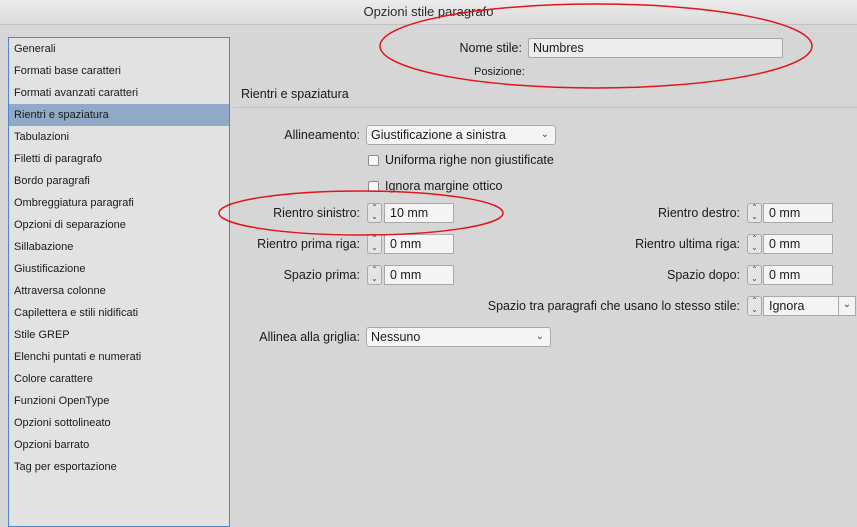 The width and height of the screenshot is (857, 527). I want to click on section-divider, so click(545, 107).